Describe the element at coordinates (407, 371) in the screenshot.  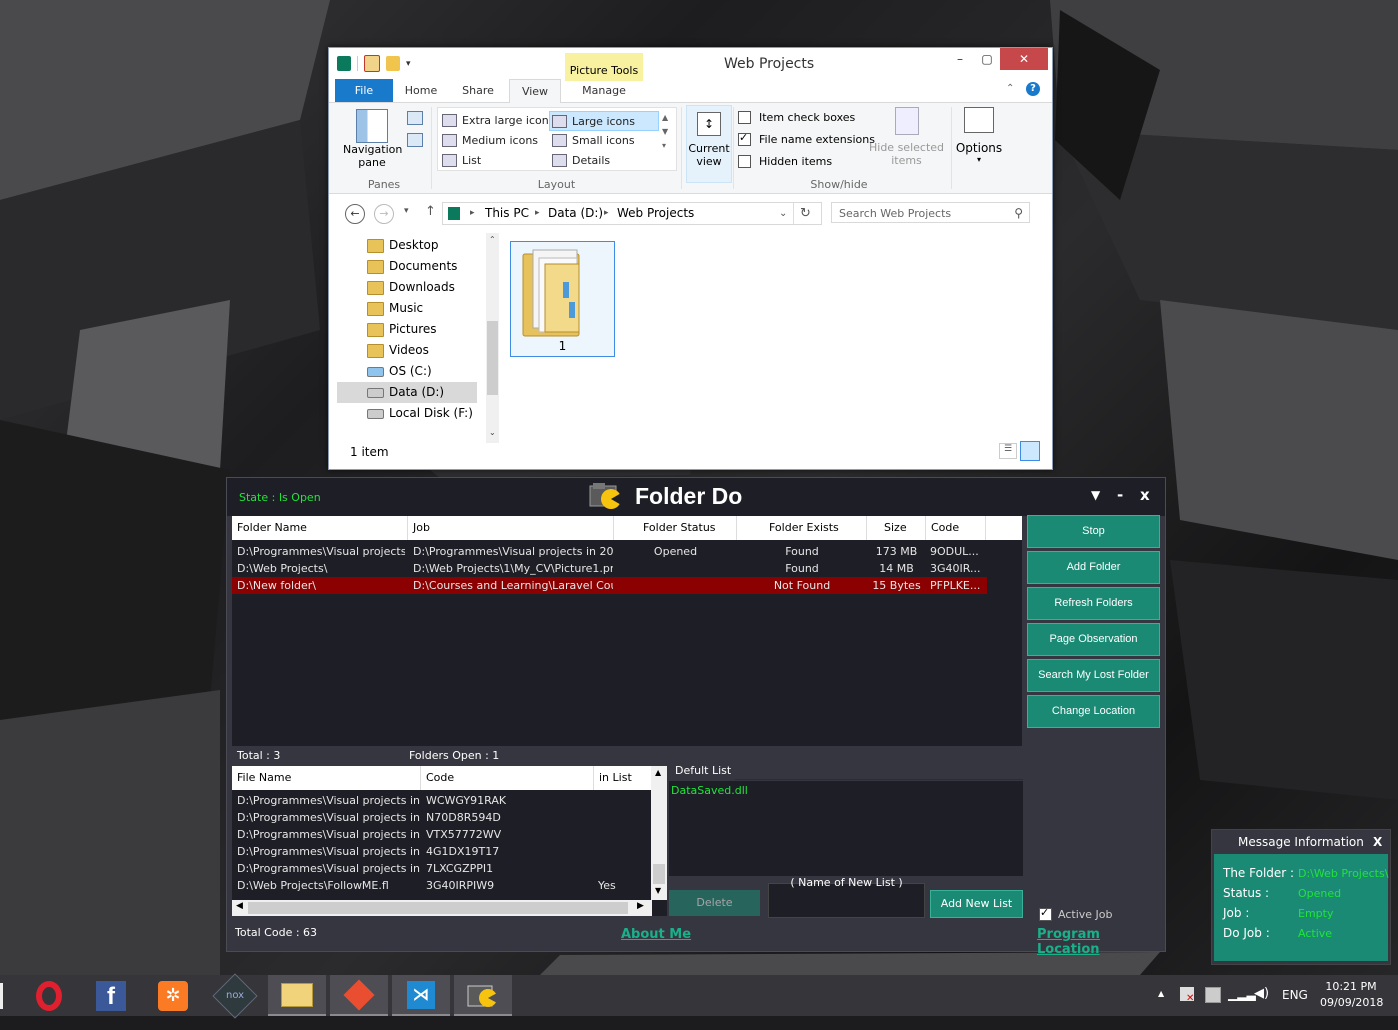
I see `nav-item-os-c: OS (C:)` at that location.